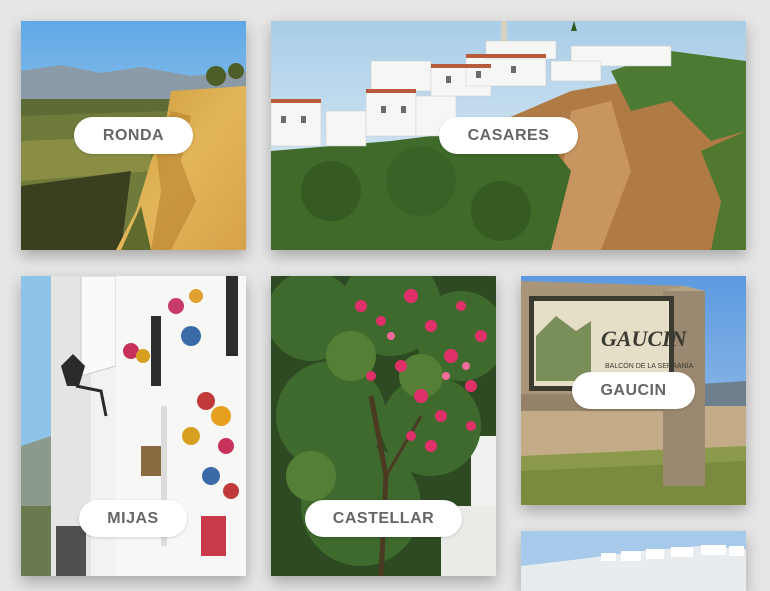 This screenshot has width=770, height=591. Describe the element at coordinates (383, 426) in the screenshot. I see `gallery-card-castellar: CASTELLAR` at that location.